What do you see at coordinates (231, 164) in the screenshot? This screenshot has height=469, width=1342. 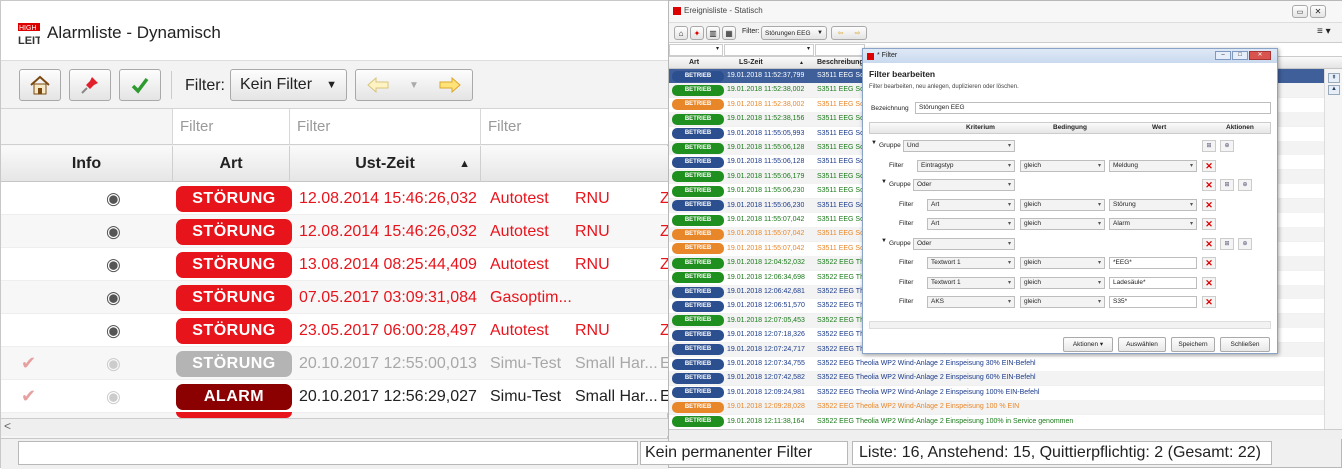 I see `column-header-art: Art` at bounding box center [231, 164].